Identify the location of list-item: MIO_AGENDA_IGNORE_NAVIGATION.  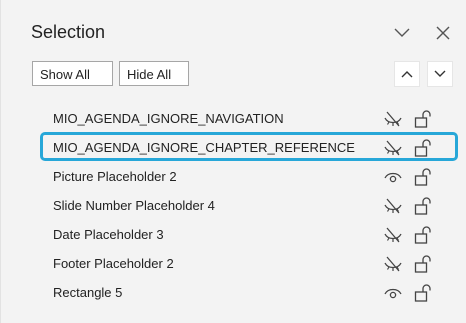
(246, 118).